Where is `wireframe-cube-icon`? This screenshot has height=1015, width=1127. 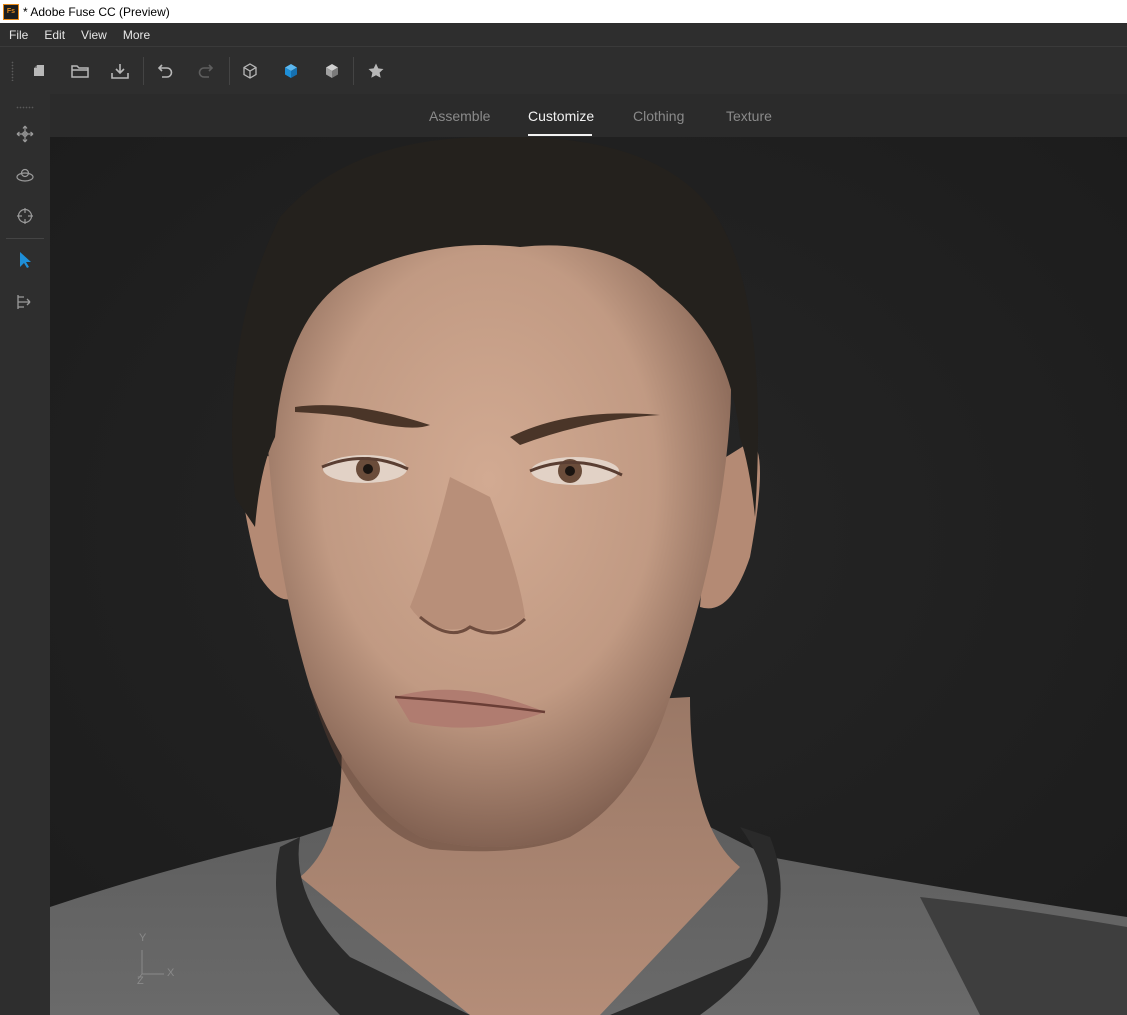
wireframe-cube-icon is located at coordinates (250, 71).